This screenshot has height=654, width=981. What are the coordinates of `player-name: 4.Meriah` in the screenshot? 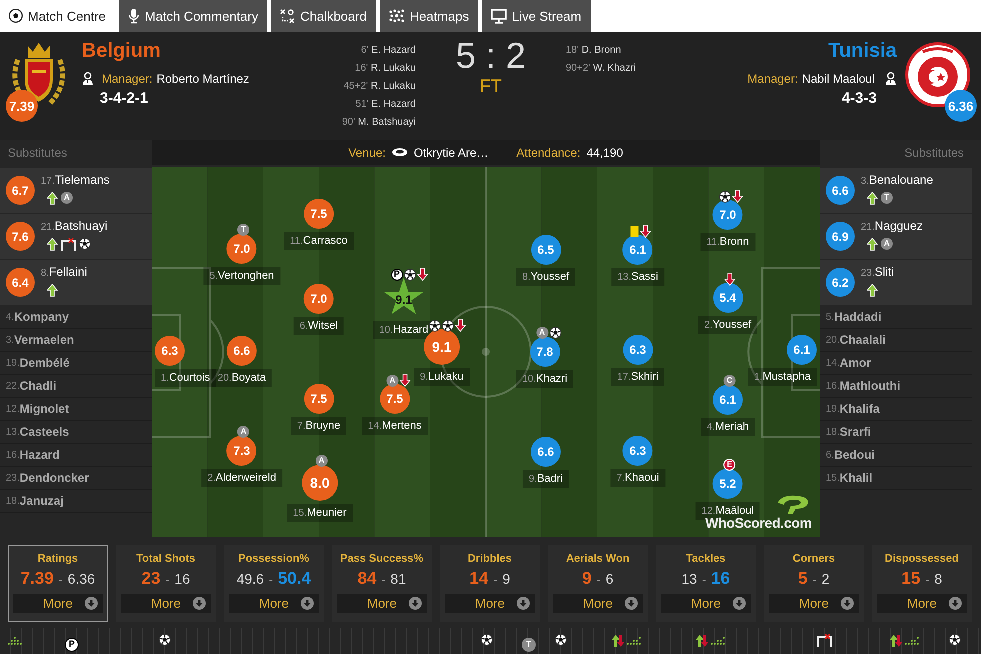 It's located at (728, 427).